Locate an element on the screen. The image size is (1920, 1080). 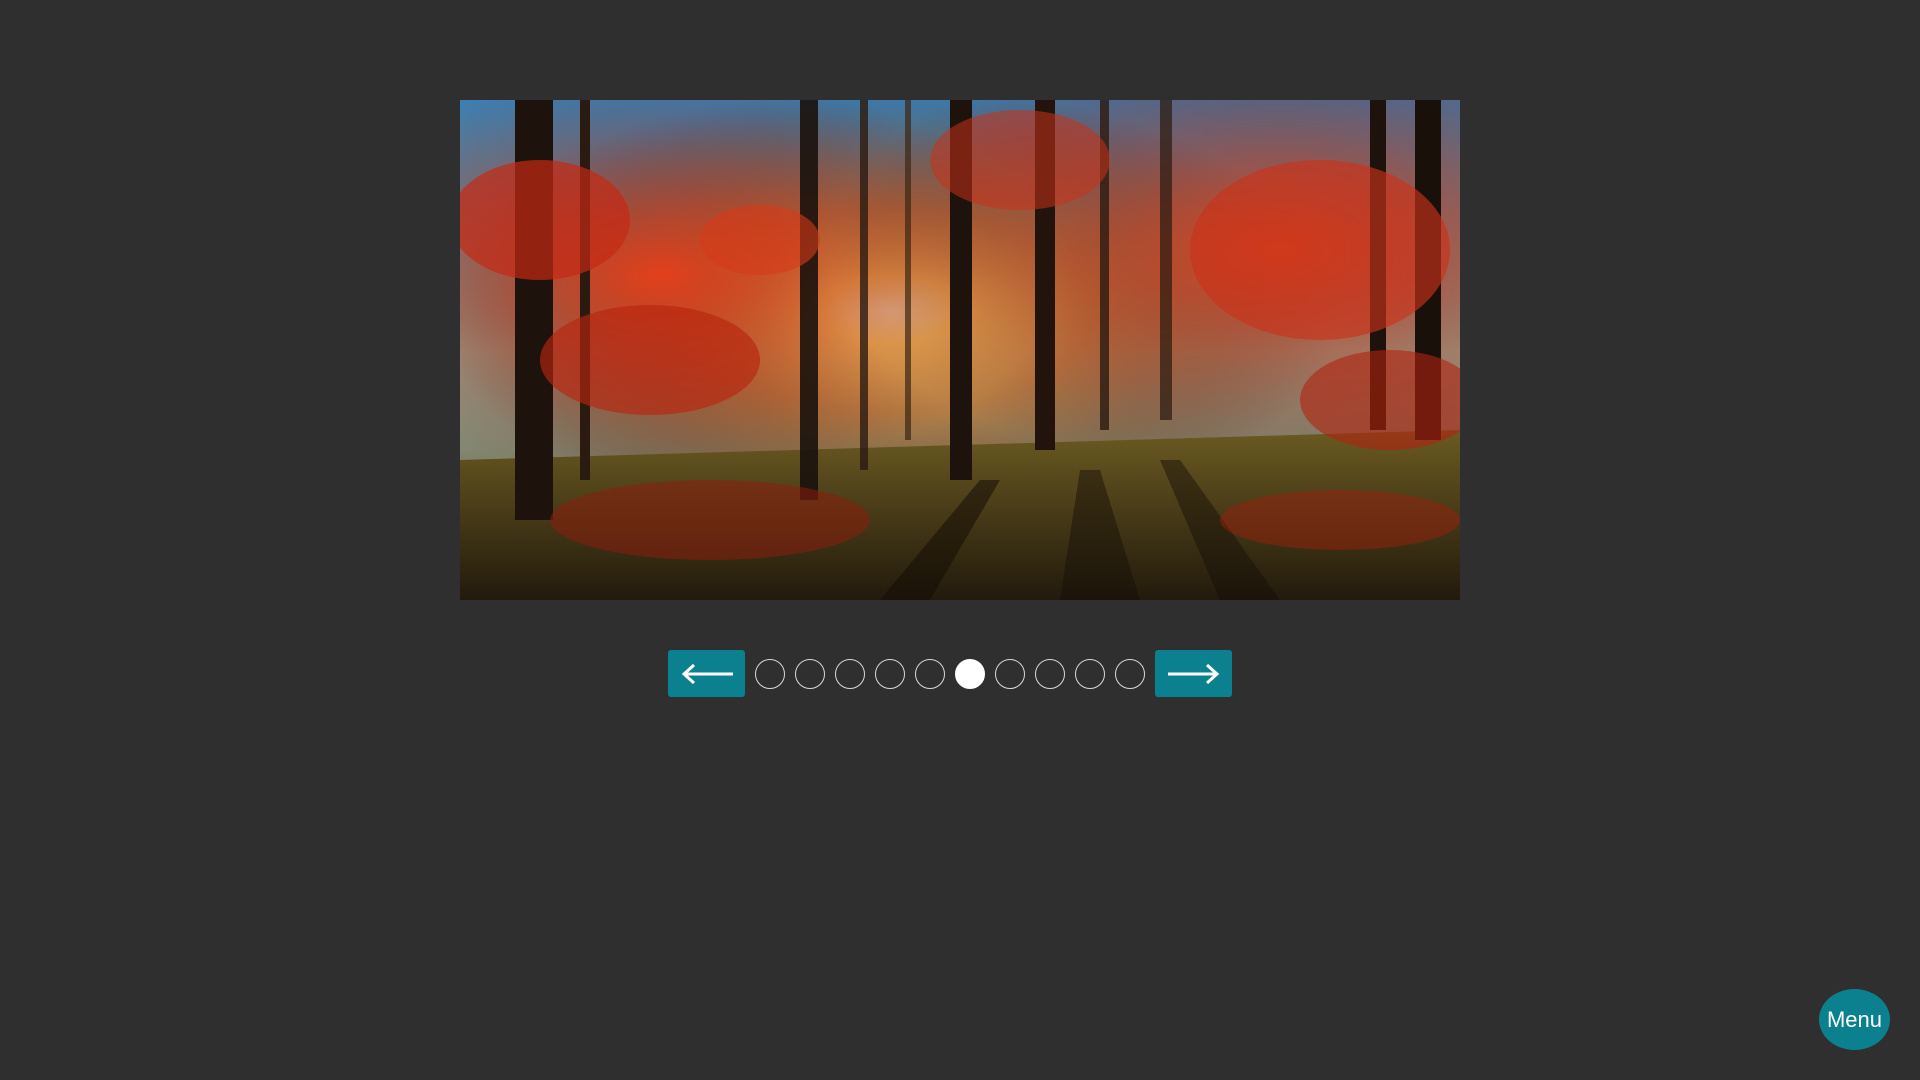
menu-button: Menu is located at coordinates (1854, 1019).